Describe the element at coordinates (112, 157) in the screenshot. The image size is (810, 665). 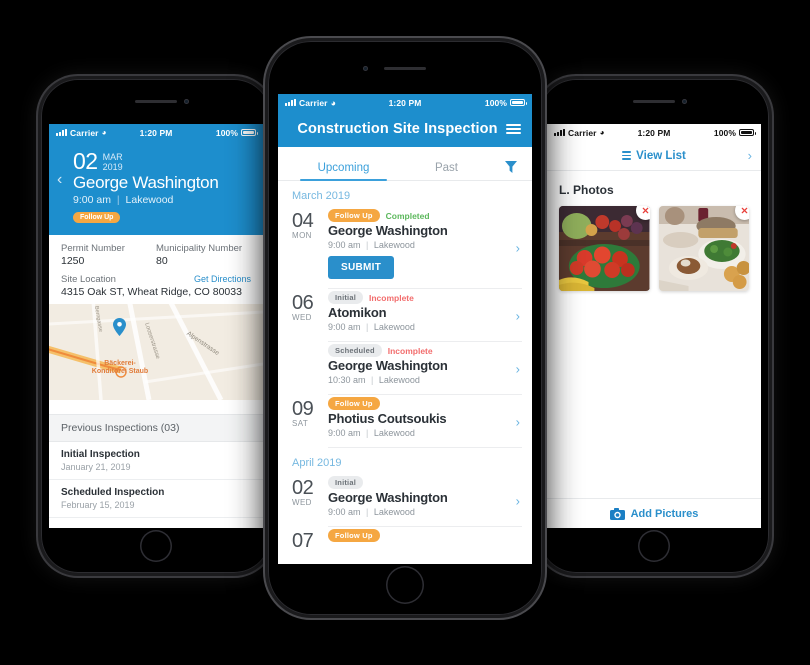
I see `hero-month: MAR` at that location.